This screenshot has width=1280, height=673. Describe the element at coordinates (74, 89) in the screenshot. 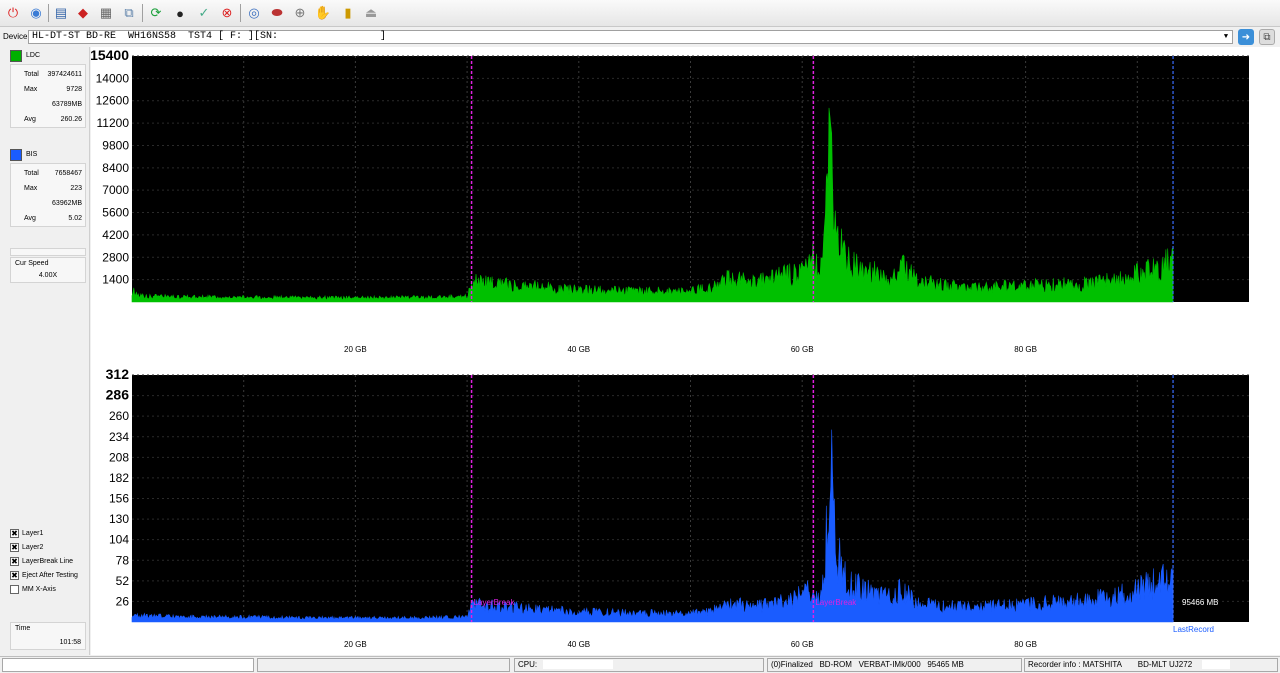

I see `ldc-max-value: 9728` at that location.